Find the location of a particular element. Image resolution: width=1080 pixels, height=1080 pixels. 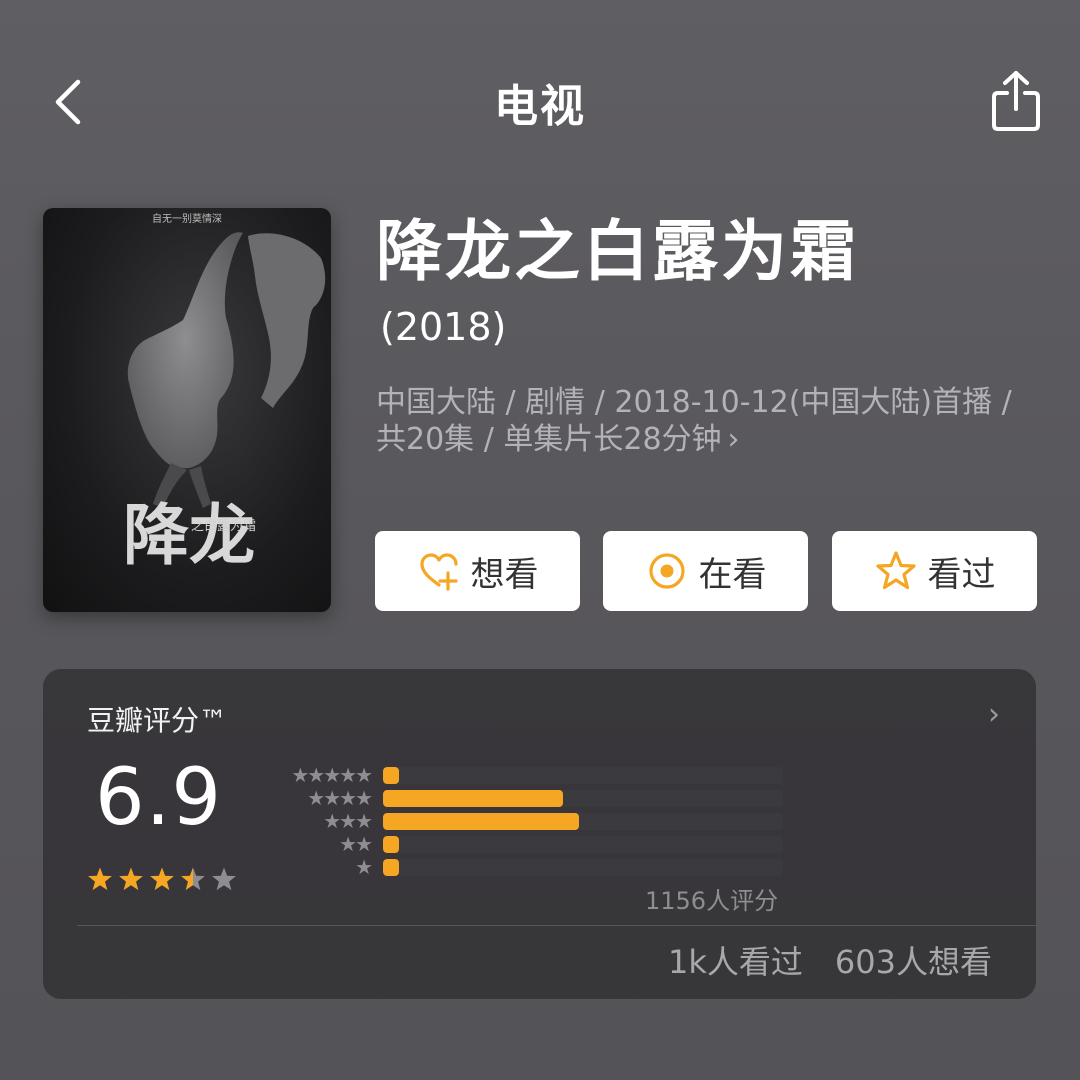

watching-button: 在看 is located at coordinates (705, 571).